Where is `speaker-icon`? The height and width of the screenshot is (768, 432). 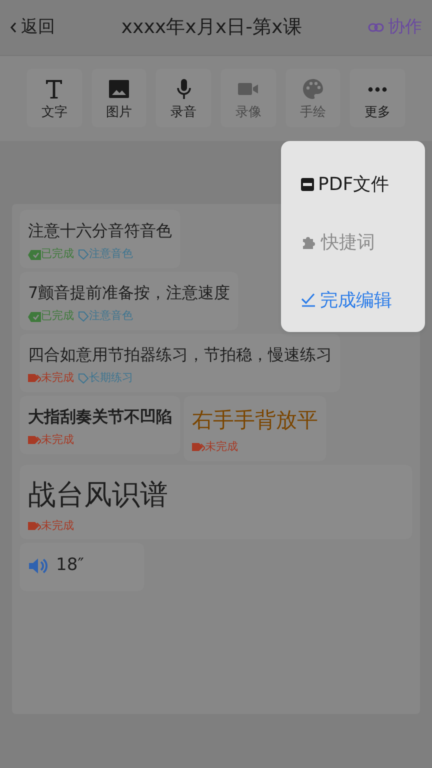 speaker-icon is located at coordinates (38, 566).